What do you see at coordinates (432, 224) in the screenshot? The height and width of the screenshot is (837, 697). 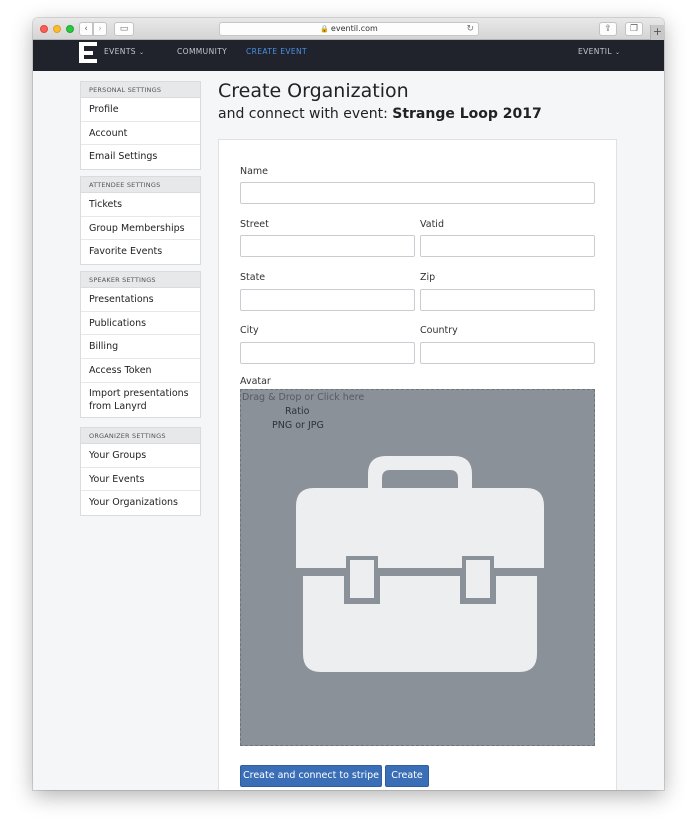 I see `vatid-label: Vatid` at bounding box center [432, 224].